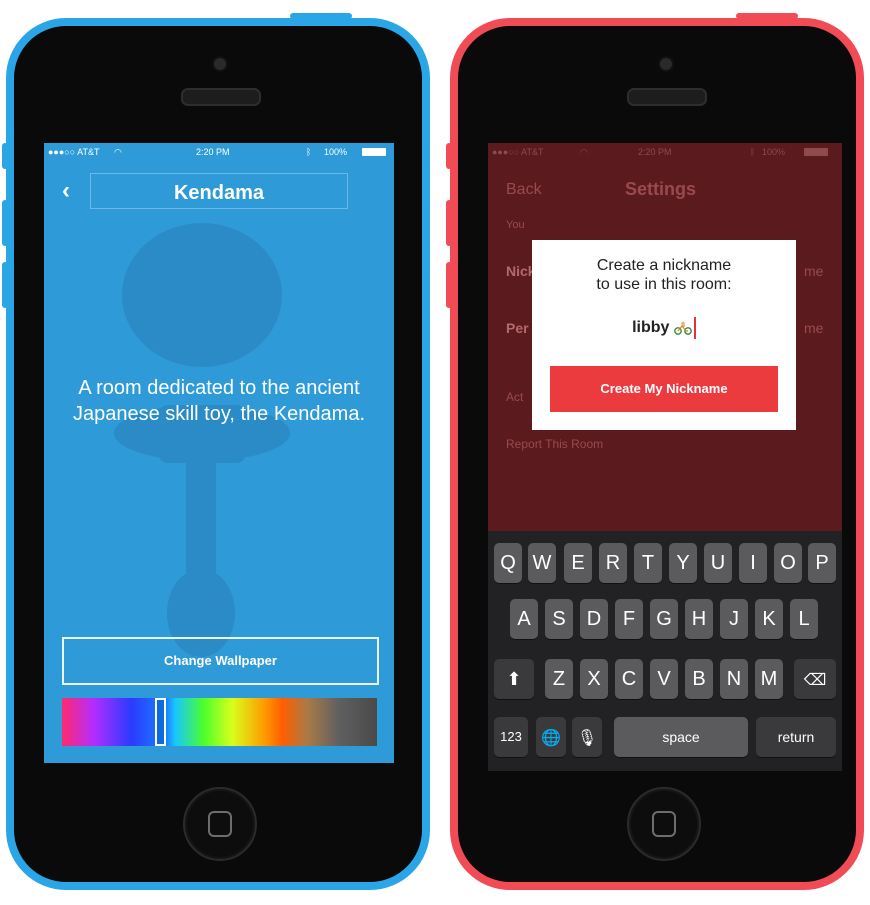 This screenshot has width=870, height=905. What do you see at coordinates (718, 563) in the screenshot?
I see `key-u: U` at bounding box center [718, 563].